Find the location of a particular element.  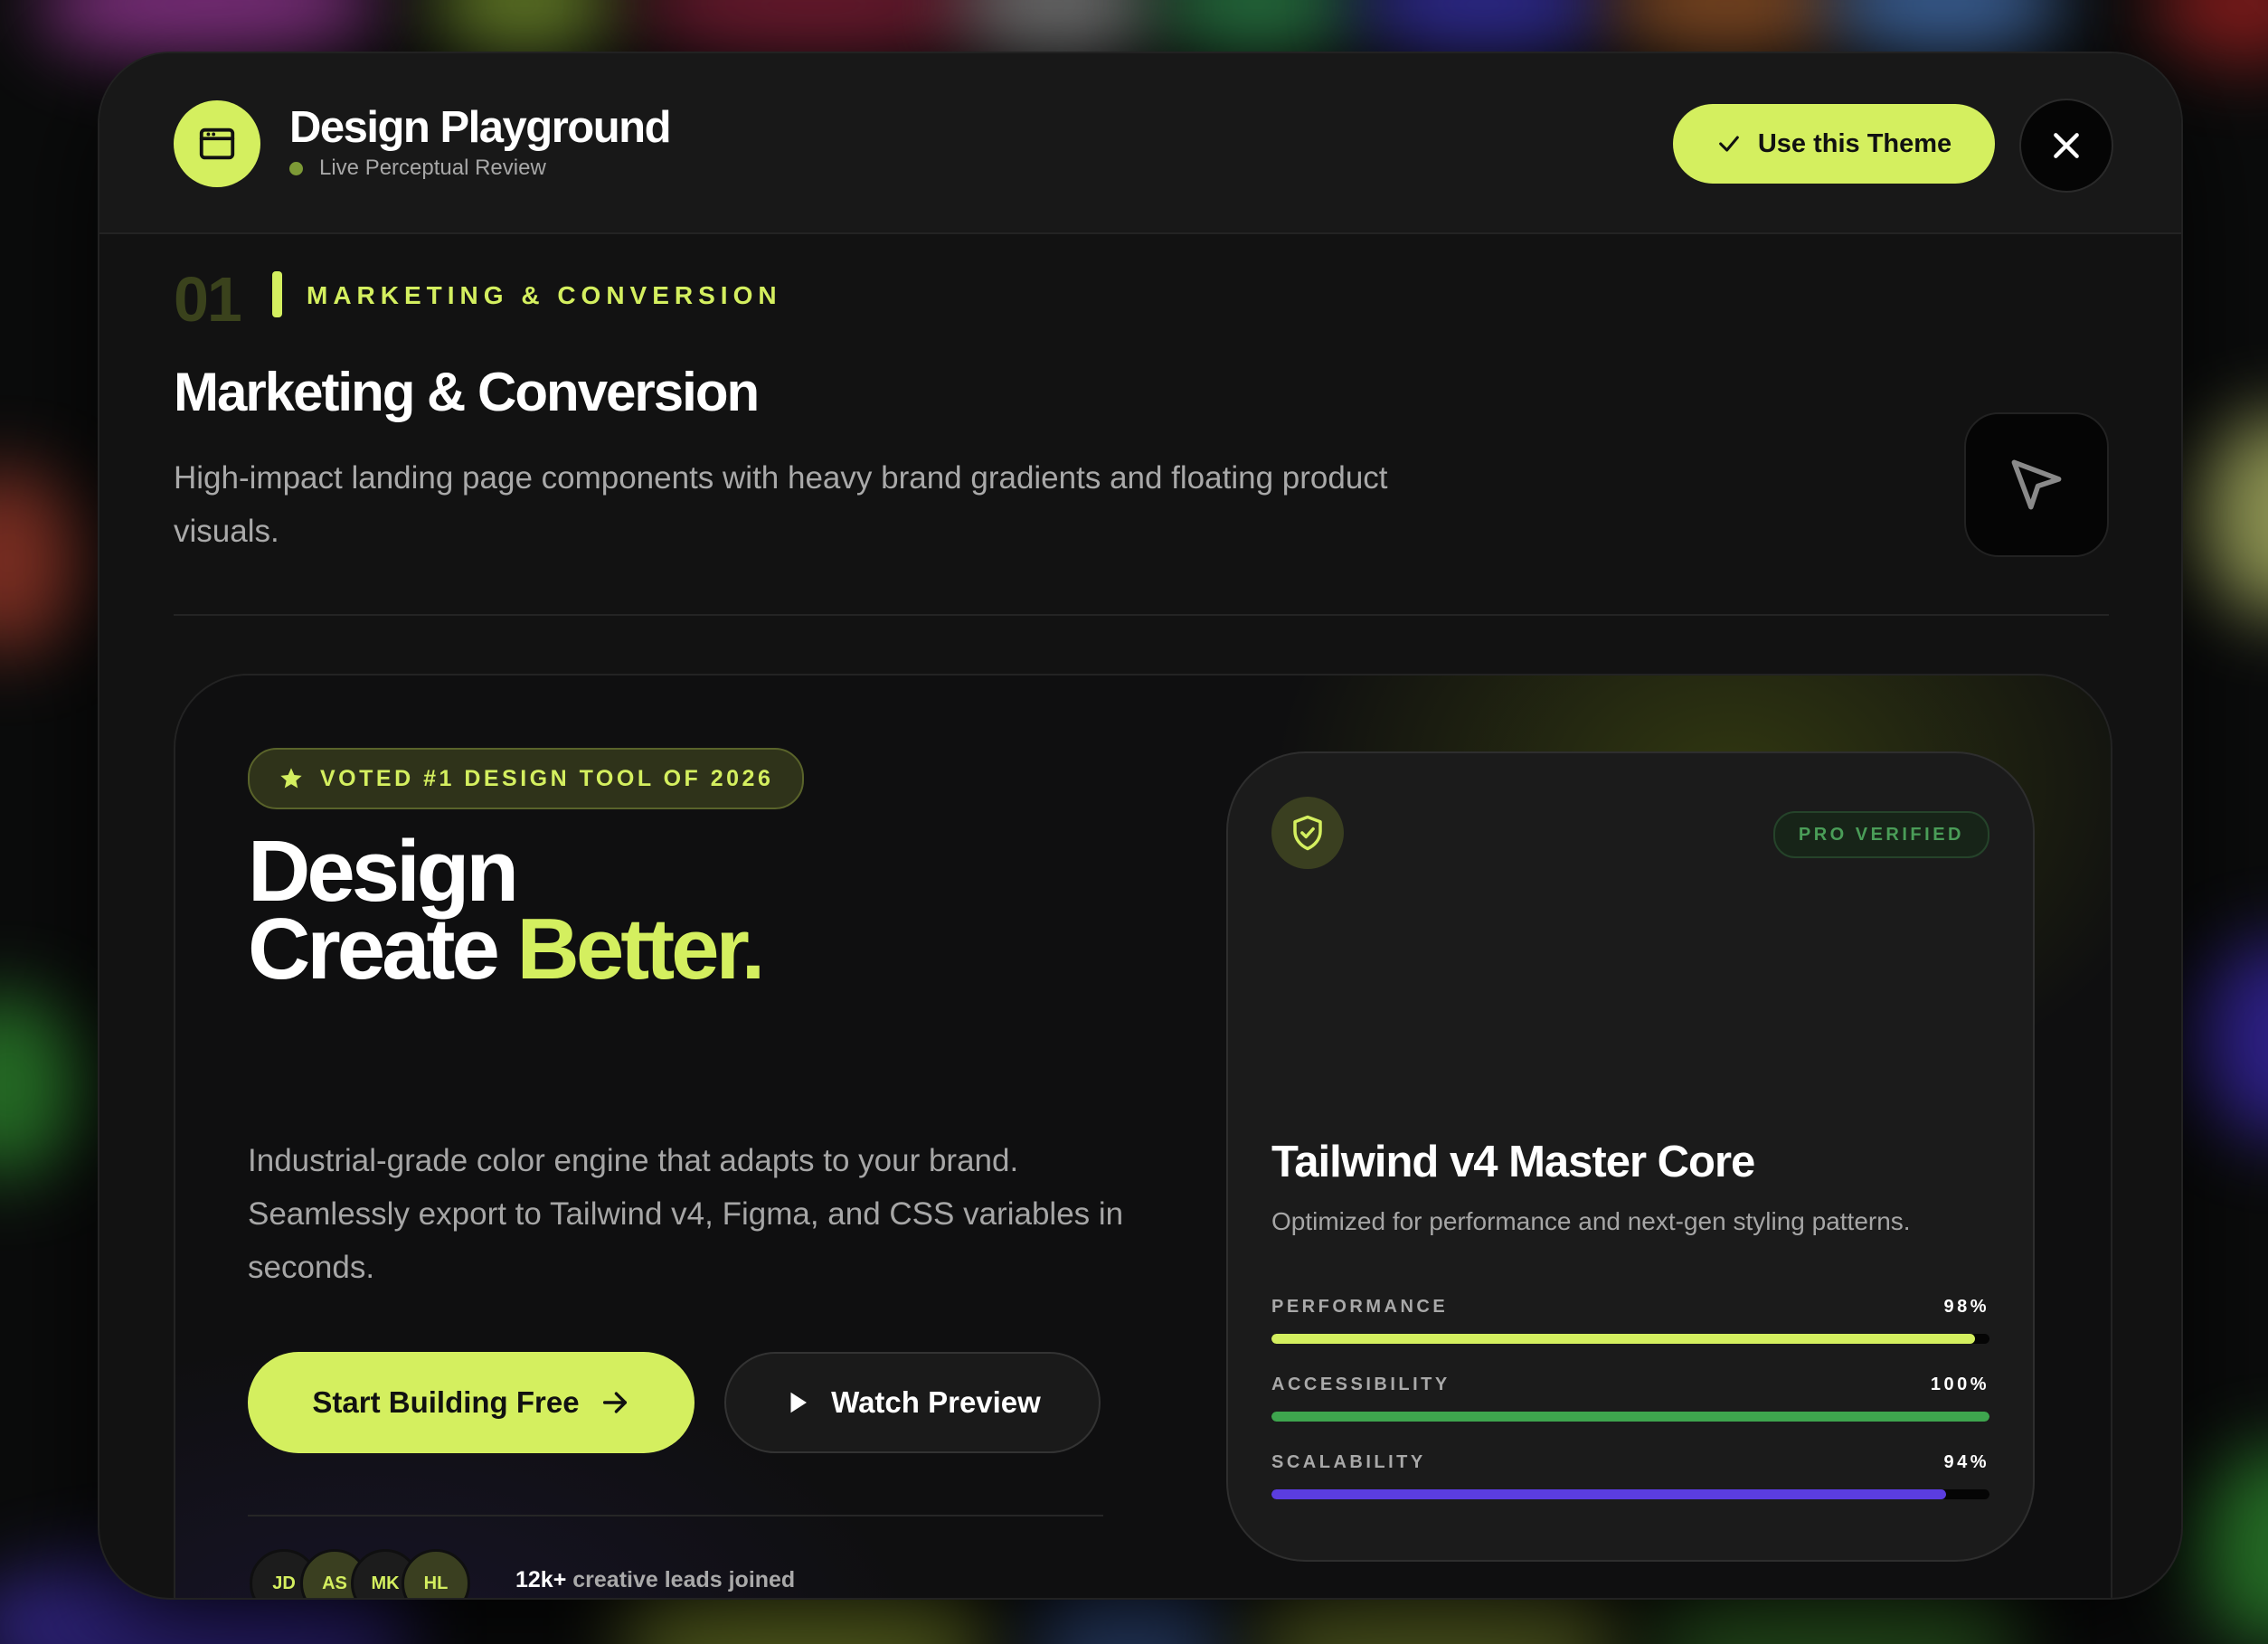

start-building-button: Start Building Free is located at coordinates (471, 1402).